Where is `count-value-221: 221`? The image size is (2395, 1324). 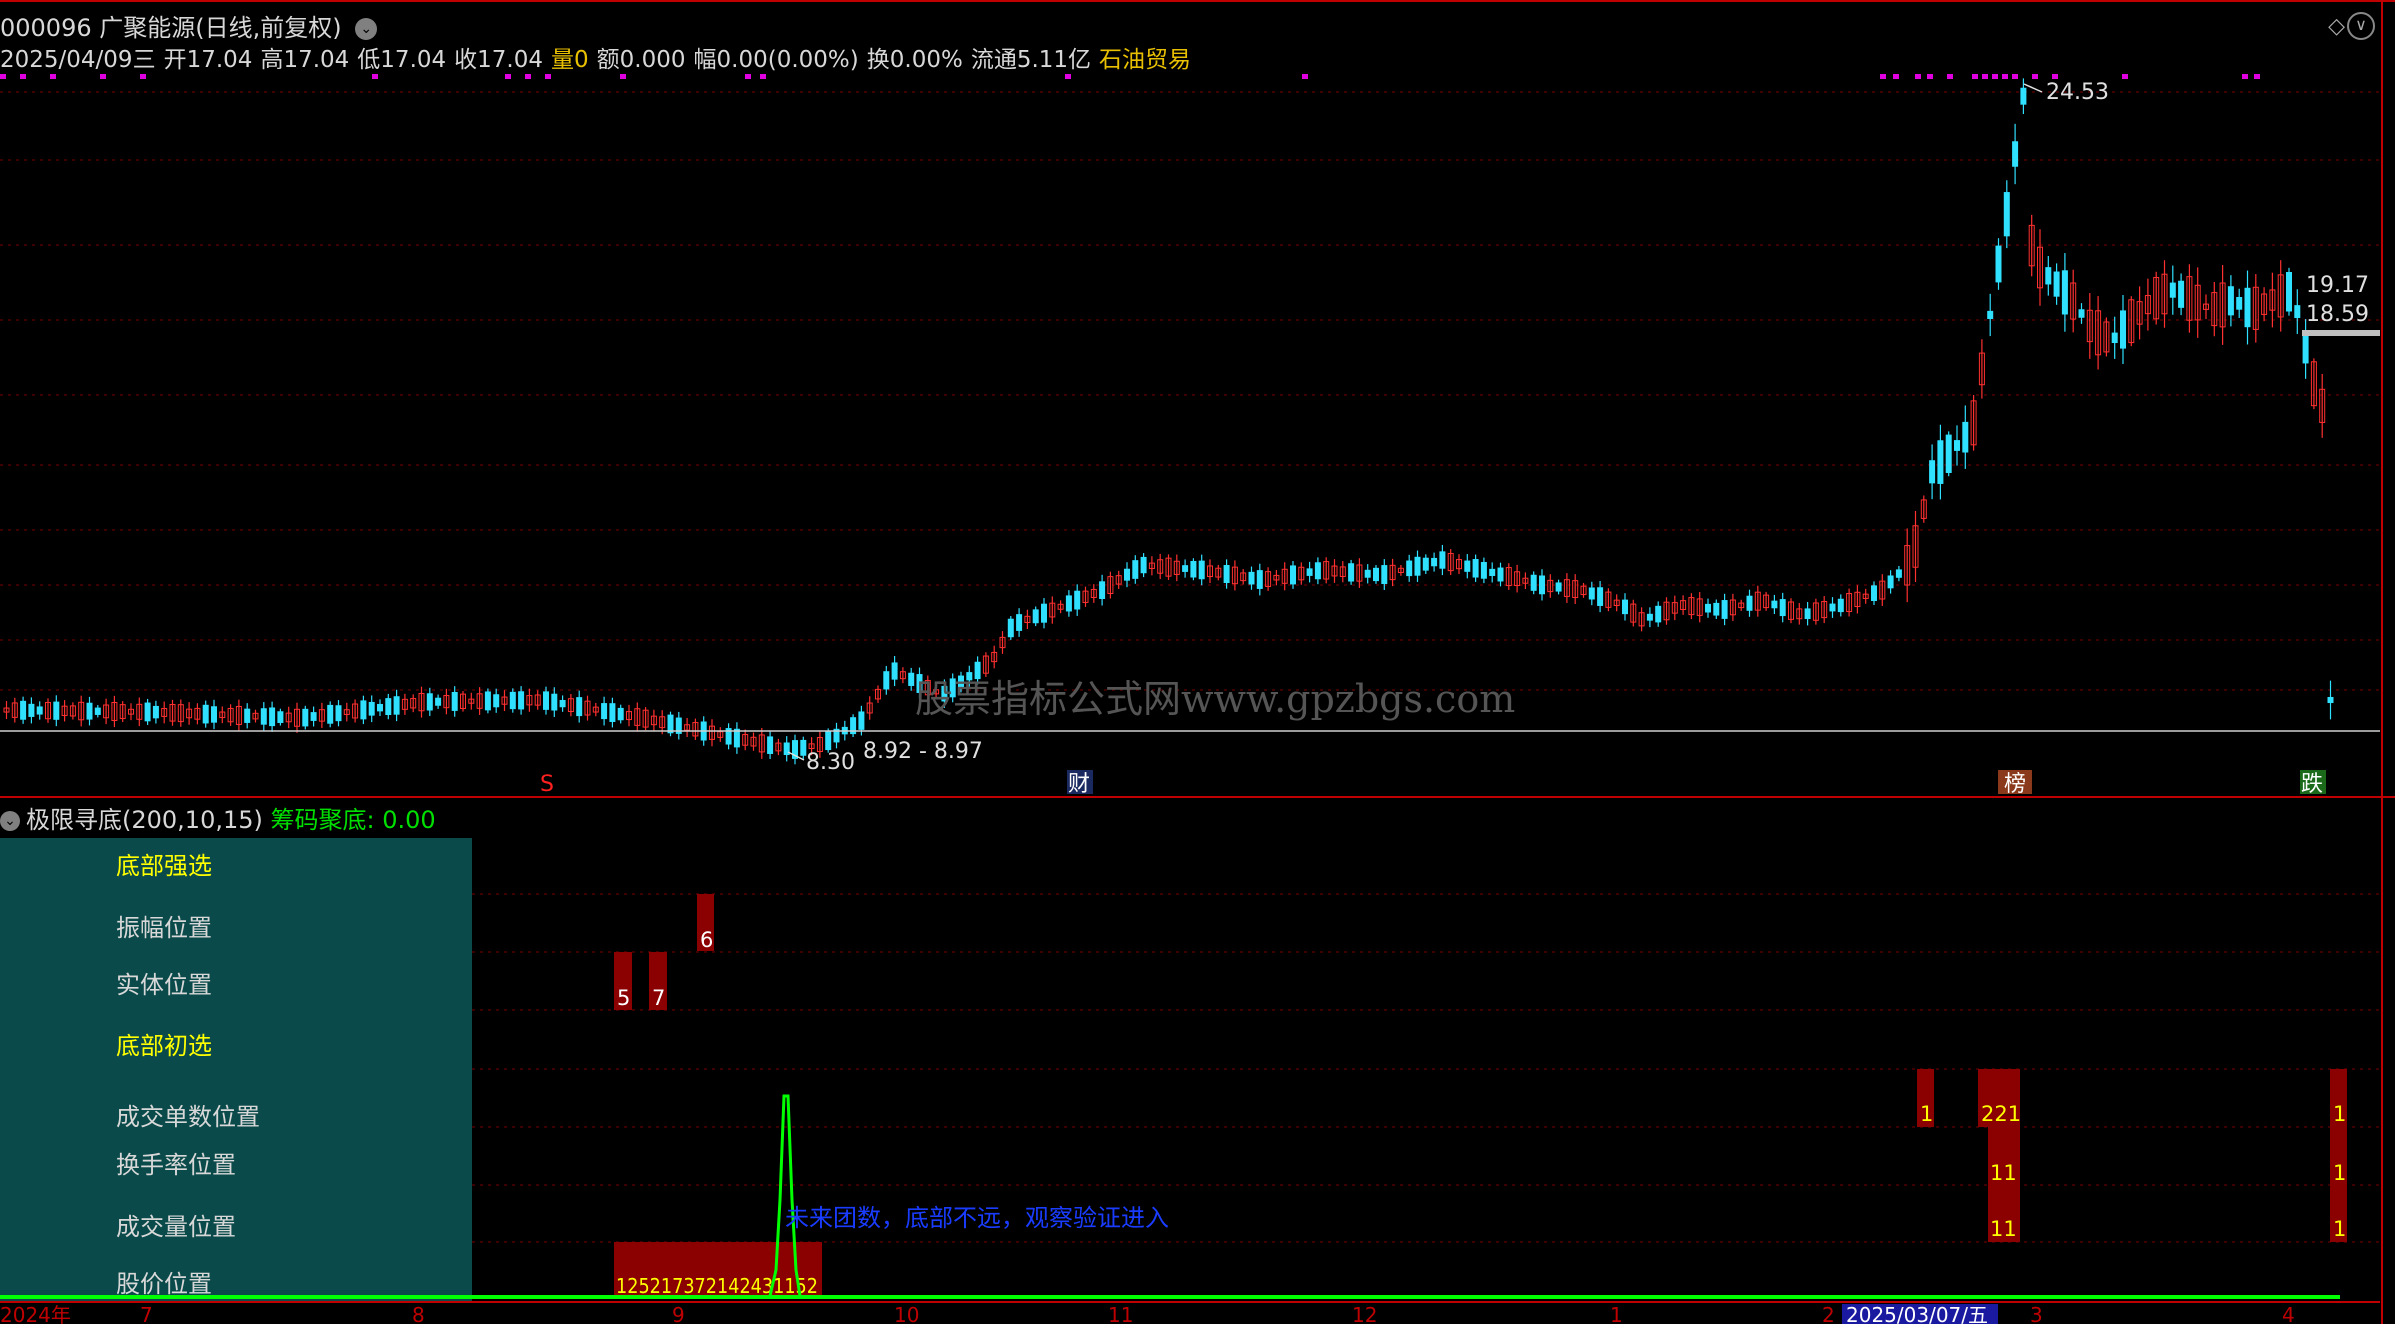 count-value-221: 221 is located at coordinates (2001, 1114).